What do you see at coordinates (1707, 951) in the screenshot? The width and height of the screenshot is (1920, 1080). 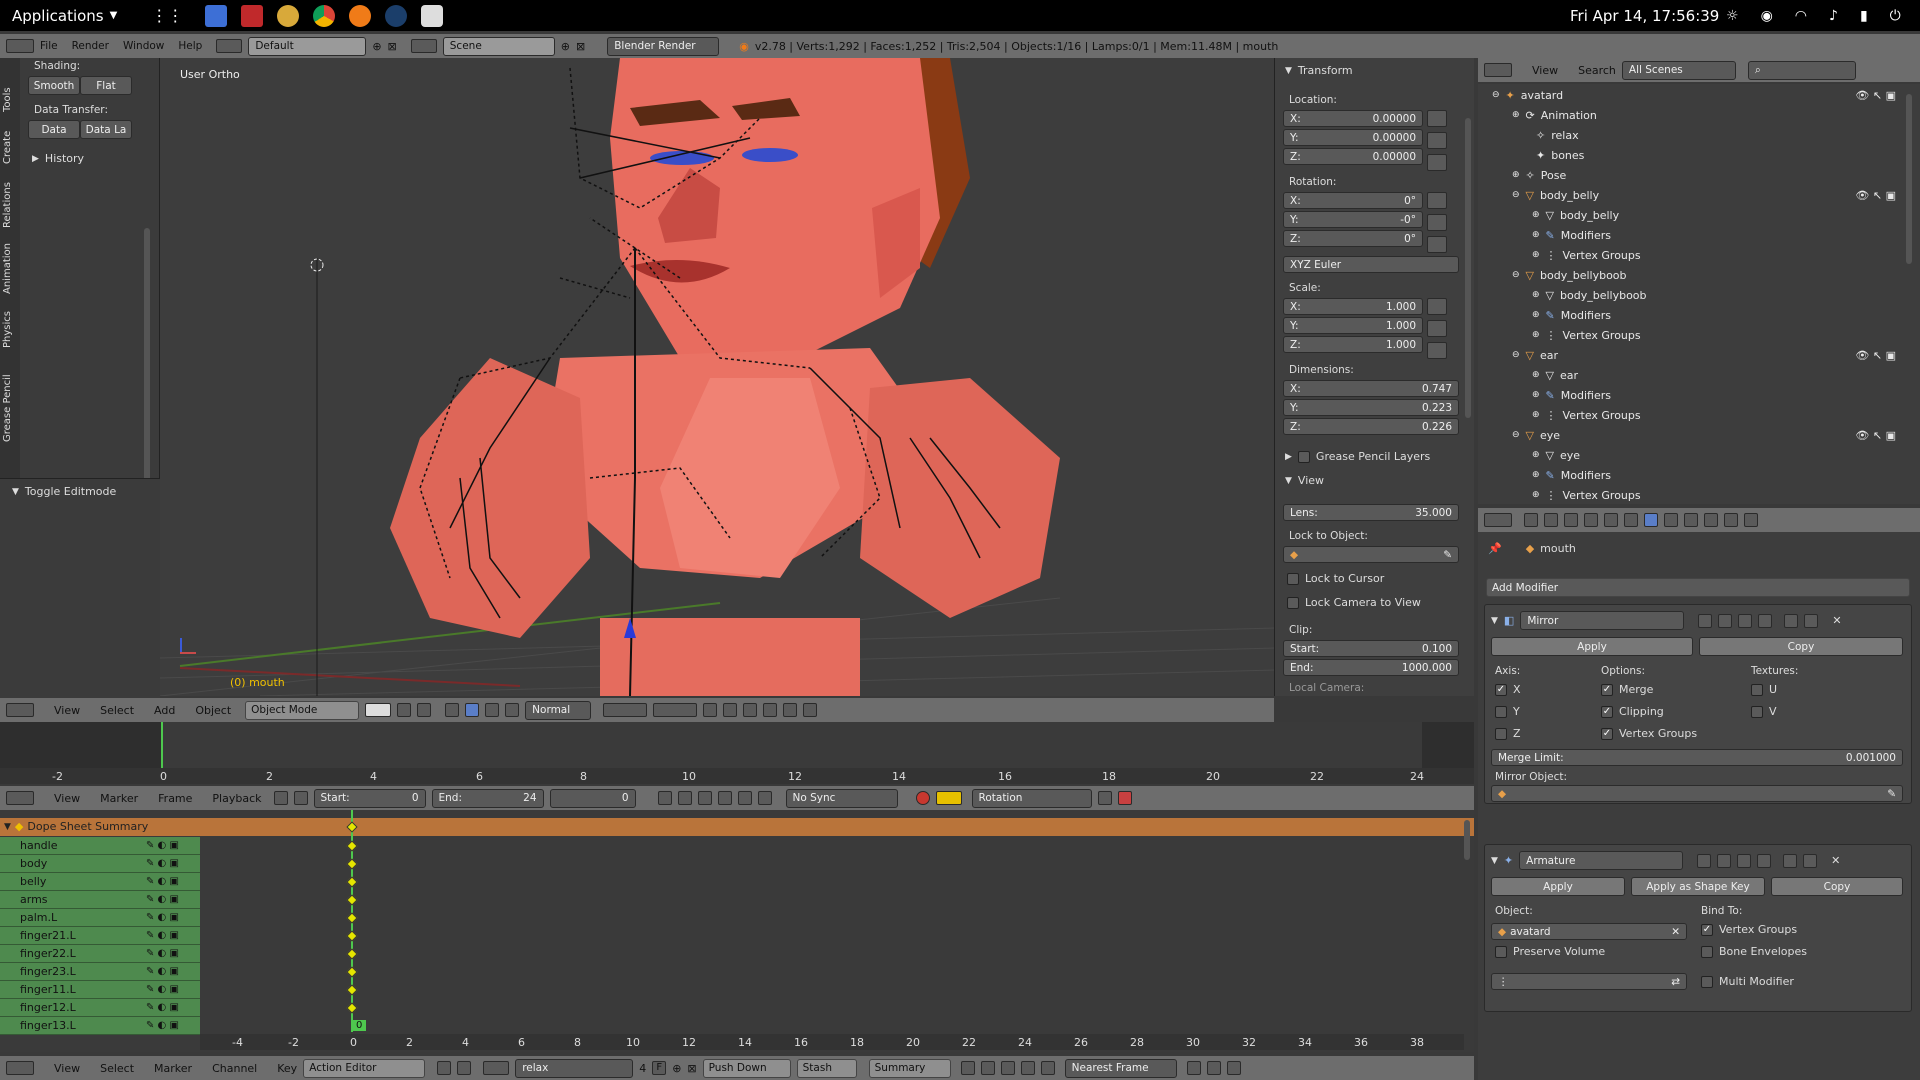 I see `bone-envelopes-checkbox` at bounding box center [1707, 951].